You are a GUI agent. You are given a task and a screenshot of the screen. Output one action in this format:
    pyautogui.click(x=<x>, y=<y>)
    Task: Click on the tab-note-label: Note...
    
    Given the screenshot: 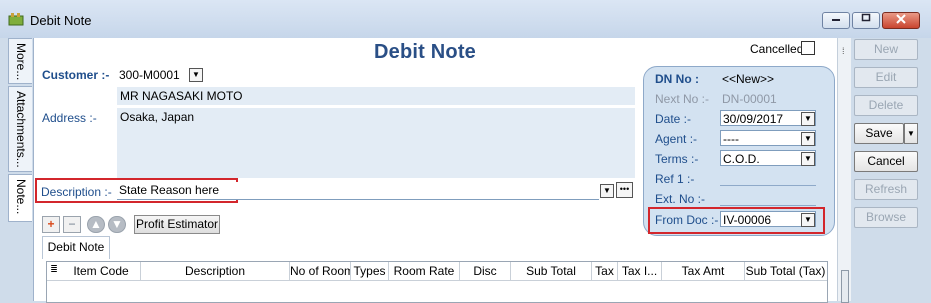 What is the action you would take?
    pyautogui.click(x=21, y=197)
    